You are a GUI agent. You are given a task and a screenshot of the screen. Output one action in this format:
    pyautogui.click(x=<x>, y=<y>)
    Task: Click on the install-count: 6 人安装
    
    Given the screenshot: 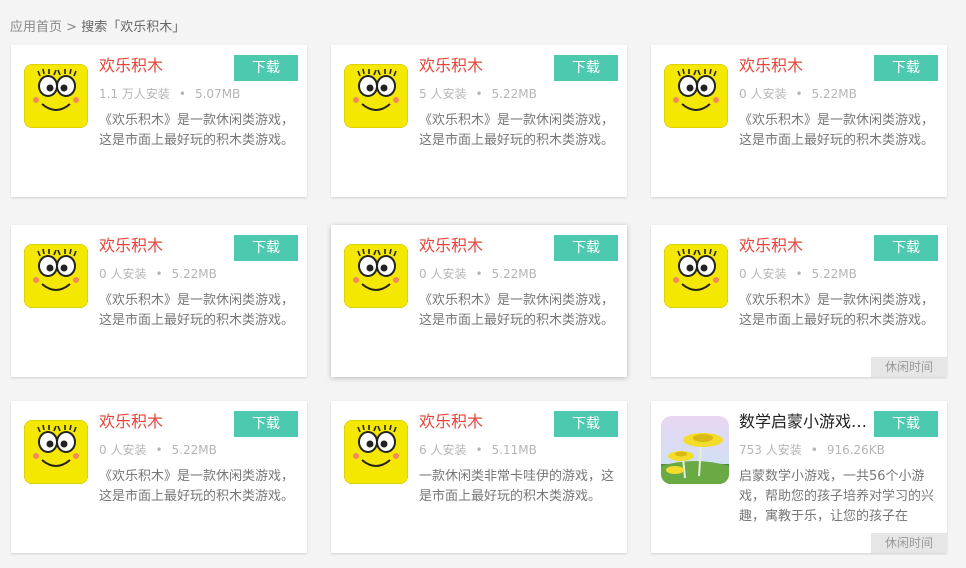 What is the action you would take?
    pyautogui.click(x=443, y=450)
    